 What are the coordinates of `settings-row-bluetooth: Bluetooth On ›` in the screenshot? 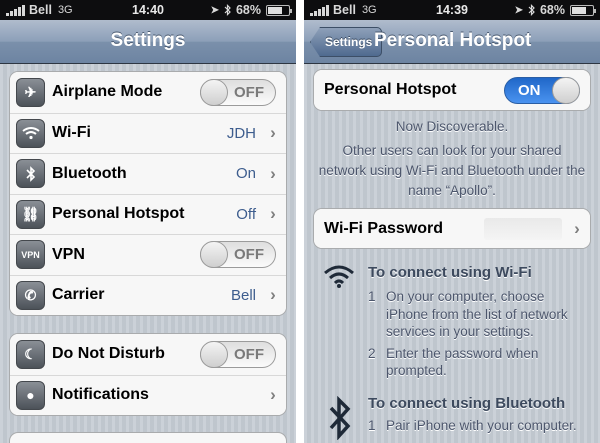 It's located at (148, 173).